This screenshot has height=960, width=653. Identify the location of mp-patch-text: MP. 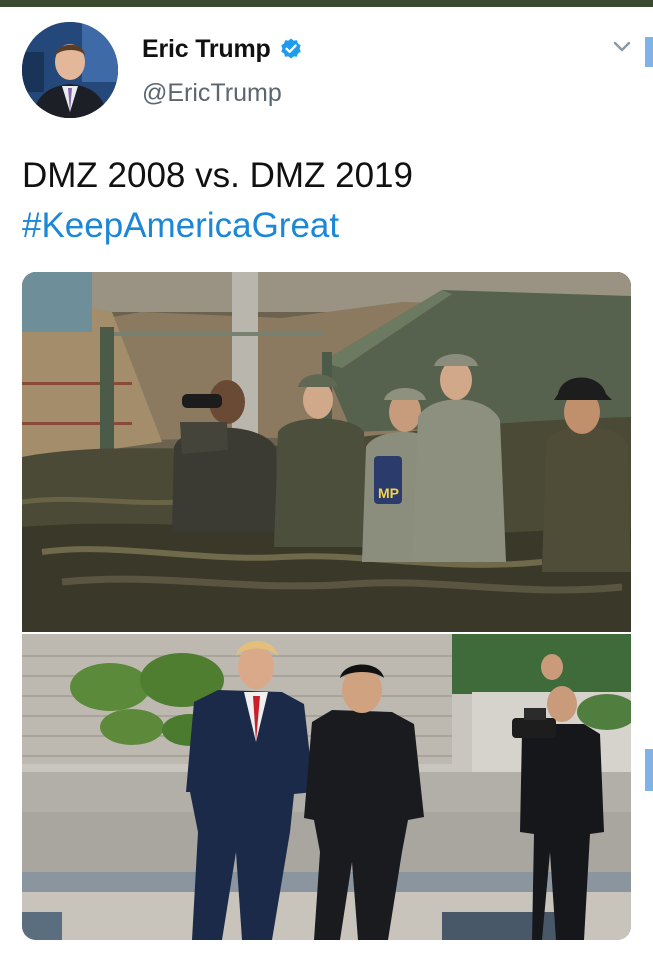
(388, 493).